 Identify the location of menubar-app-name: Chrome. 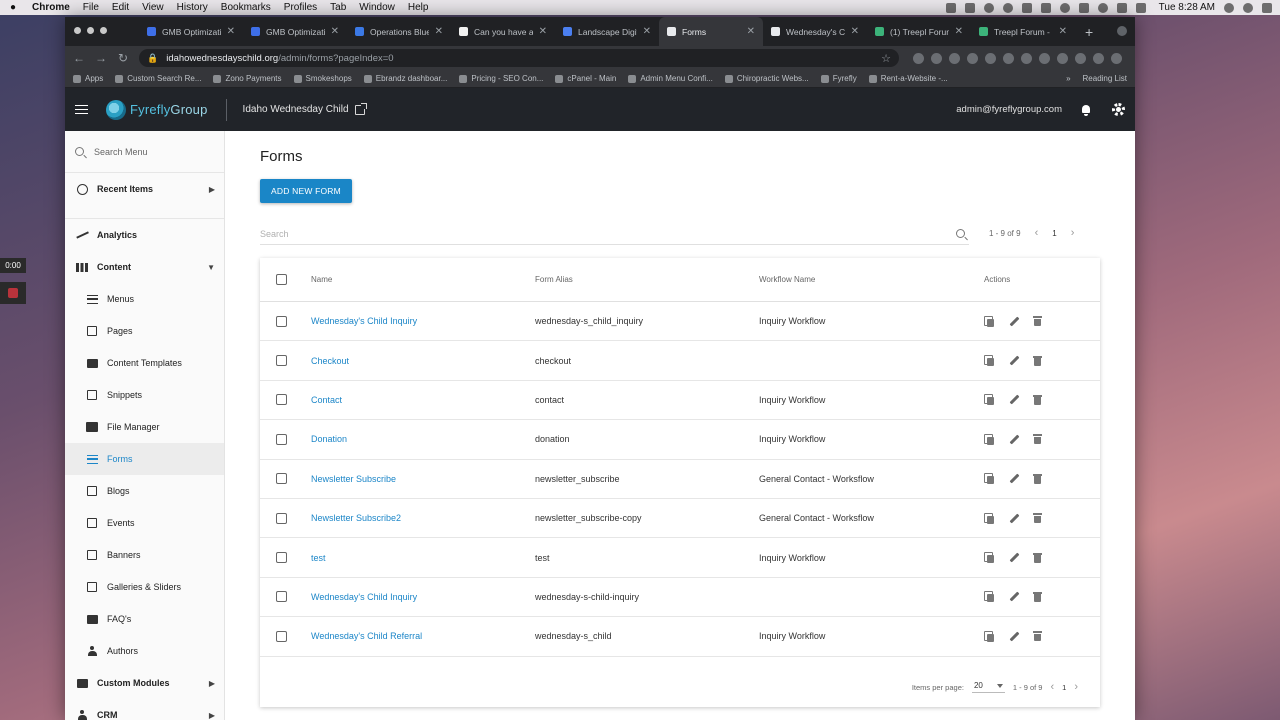
(51, 7).